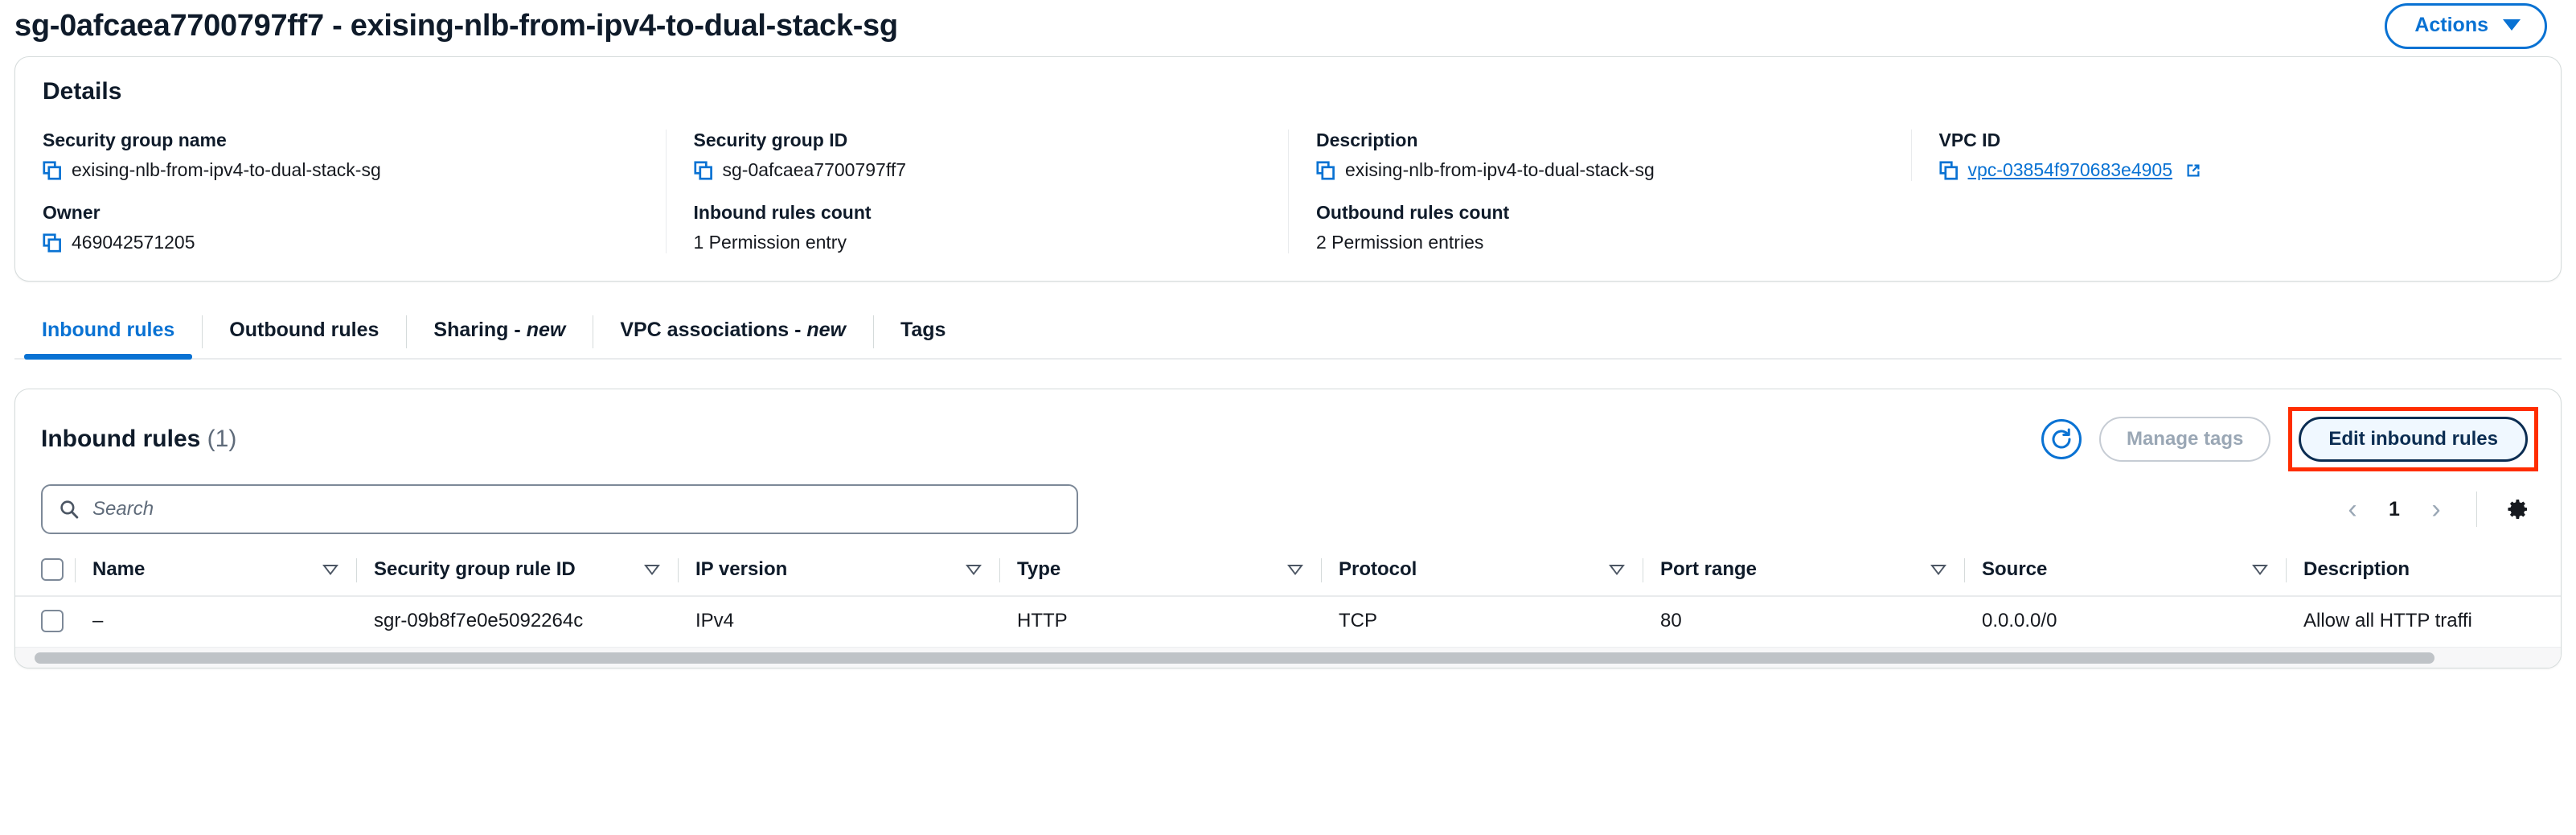 This screenshot has width=2576, height=835. I want to click on tab-inbound-rules: Inbound rules, so click(108, 333).